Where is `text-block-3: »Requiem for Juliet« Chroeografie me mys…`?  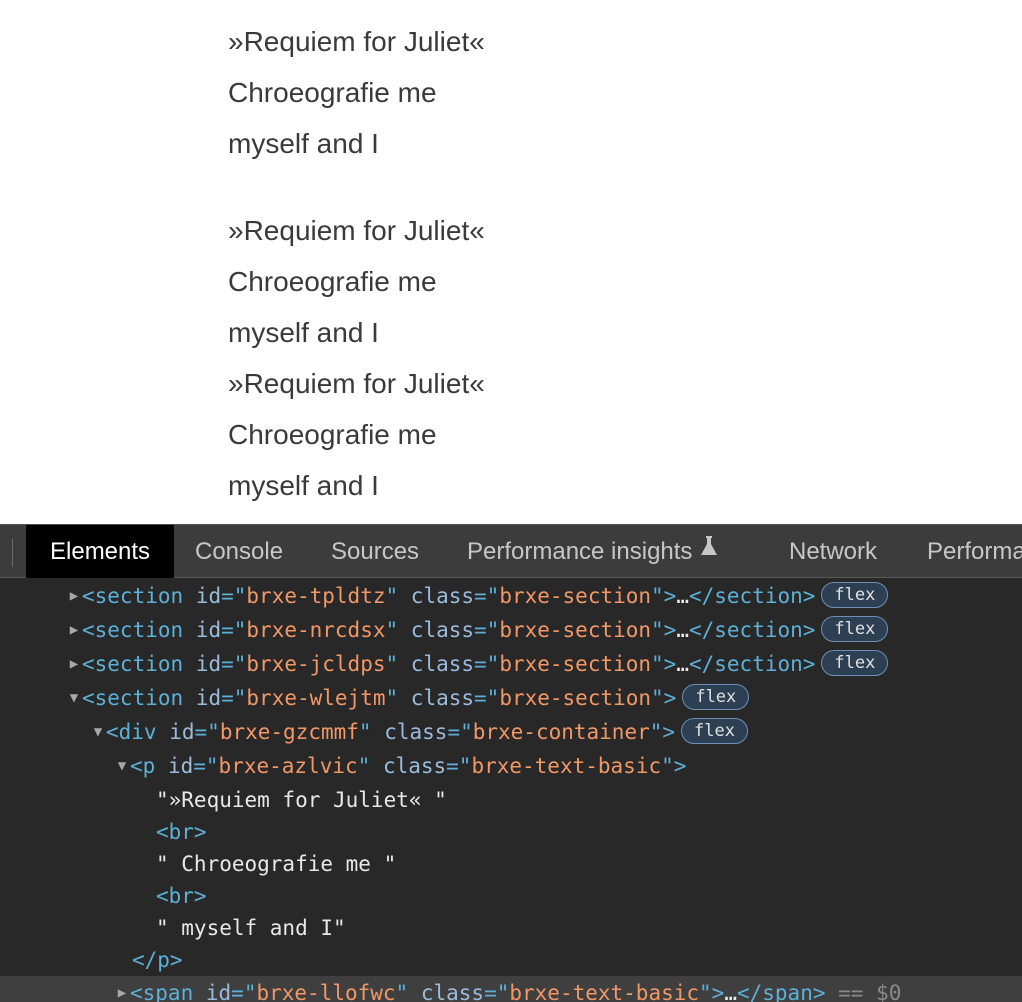
text-block-3: »Requiem for Juliet« Chroeografie me mys… is located at coordinates (356, 434).